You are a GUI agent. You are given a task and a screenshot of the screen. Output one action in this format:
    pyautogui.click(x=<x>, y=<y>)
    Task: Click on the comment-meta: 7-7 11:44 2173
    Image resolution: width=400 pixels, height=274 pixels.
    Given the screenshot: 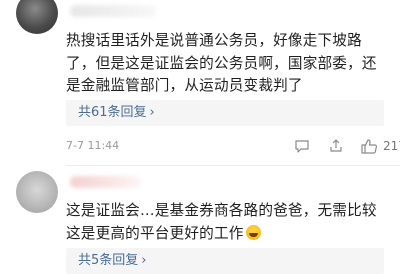 What is the action you would take?
    pyautogui.click(x=233, y=146)
    